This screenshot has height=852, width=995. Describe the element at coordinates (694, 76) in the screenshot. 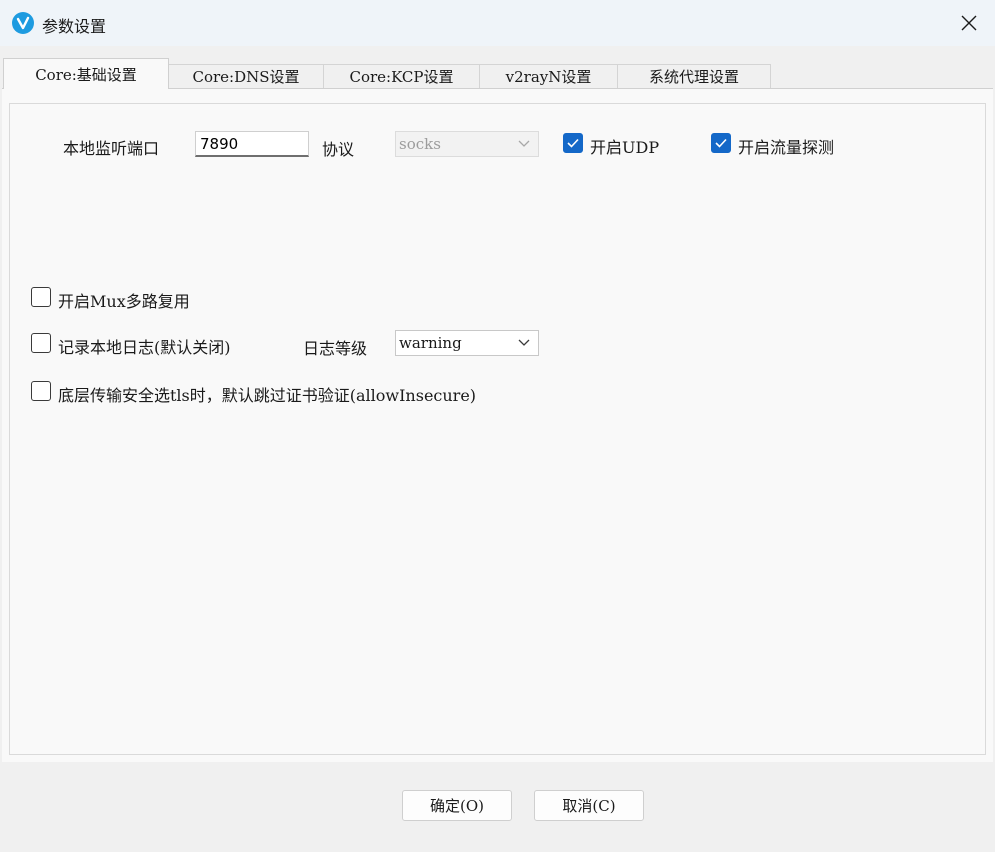

I see `tab-system-proxy: 系统代理设置` at that location.